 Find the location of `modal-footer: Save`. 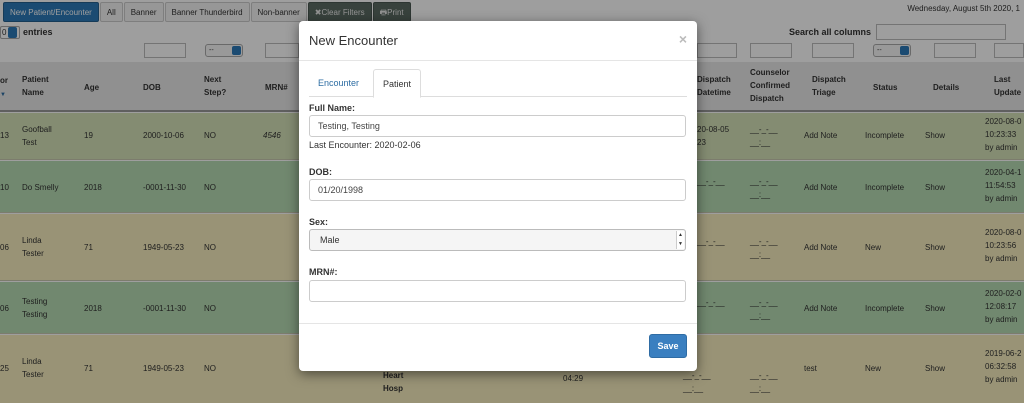

modal-footer: Save is located at coordinates (498, 347).